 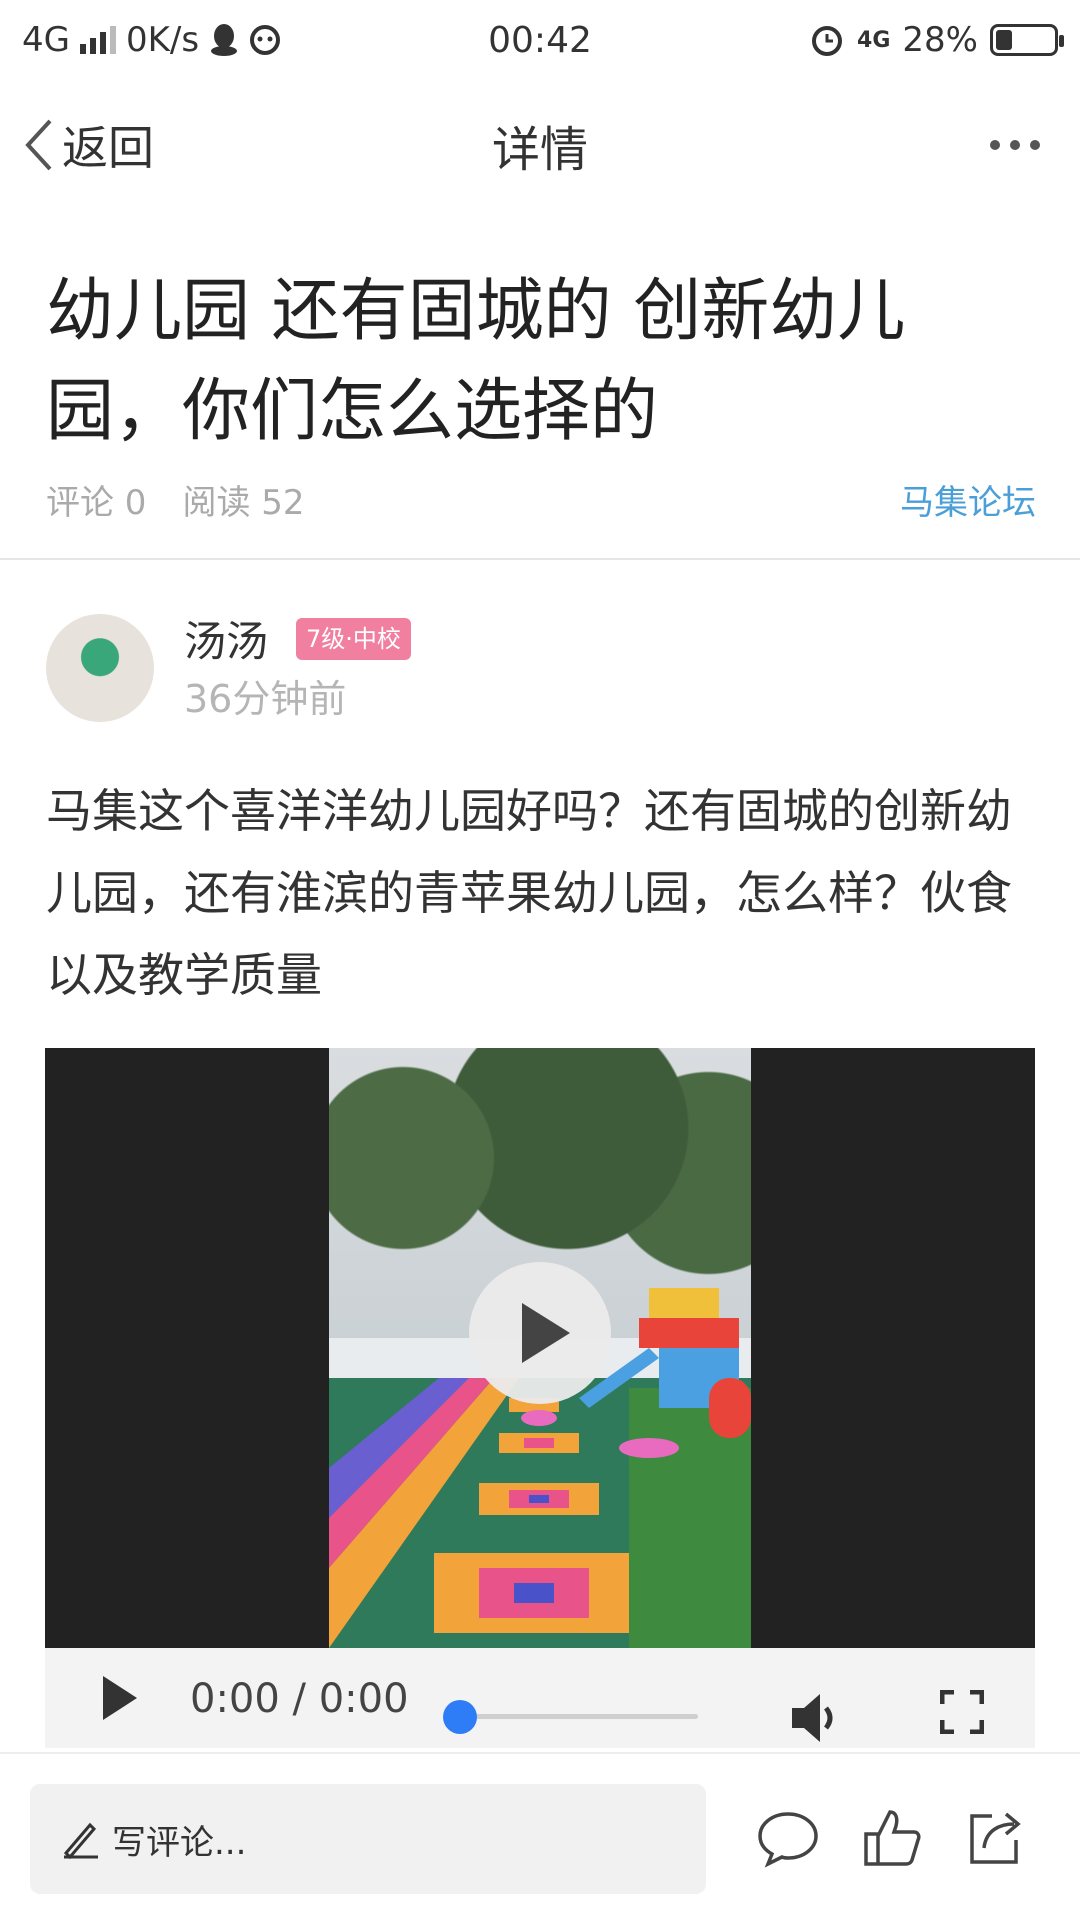 I want to click on page-title: 详情, so click(x=539, y=150).